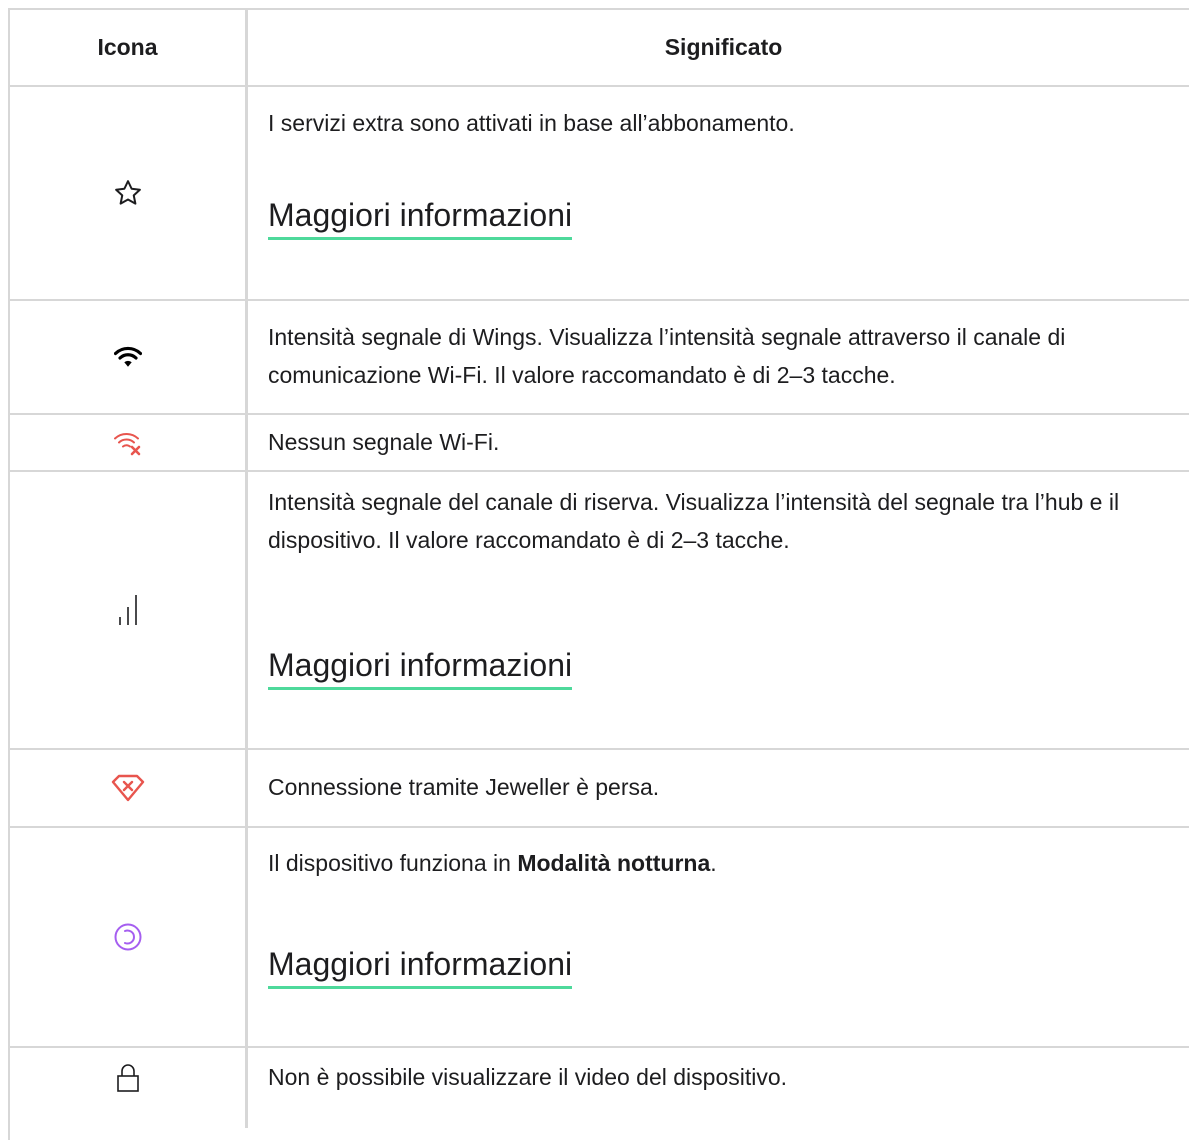  What do you see at coordinates (128, 193) in the screenshot?
I see `star-icon` at bounding box center [128, 193].